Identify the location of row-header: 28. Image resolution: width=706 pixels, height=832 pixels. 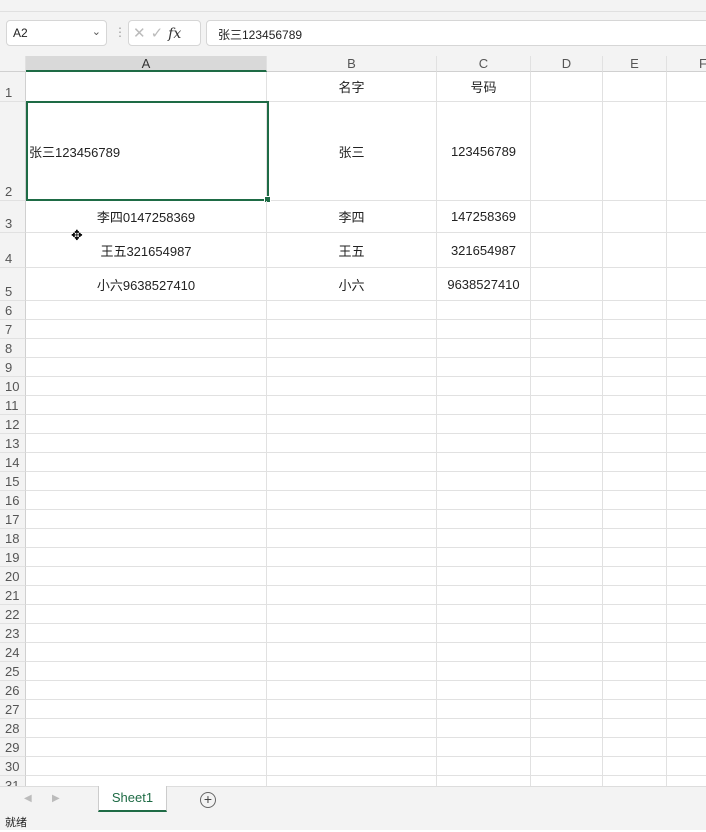
(13, 728).